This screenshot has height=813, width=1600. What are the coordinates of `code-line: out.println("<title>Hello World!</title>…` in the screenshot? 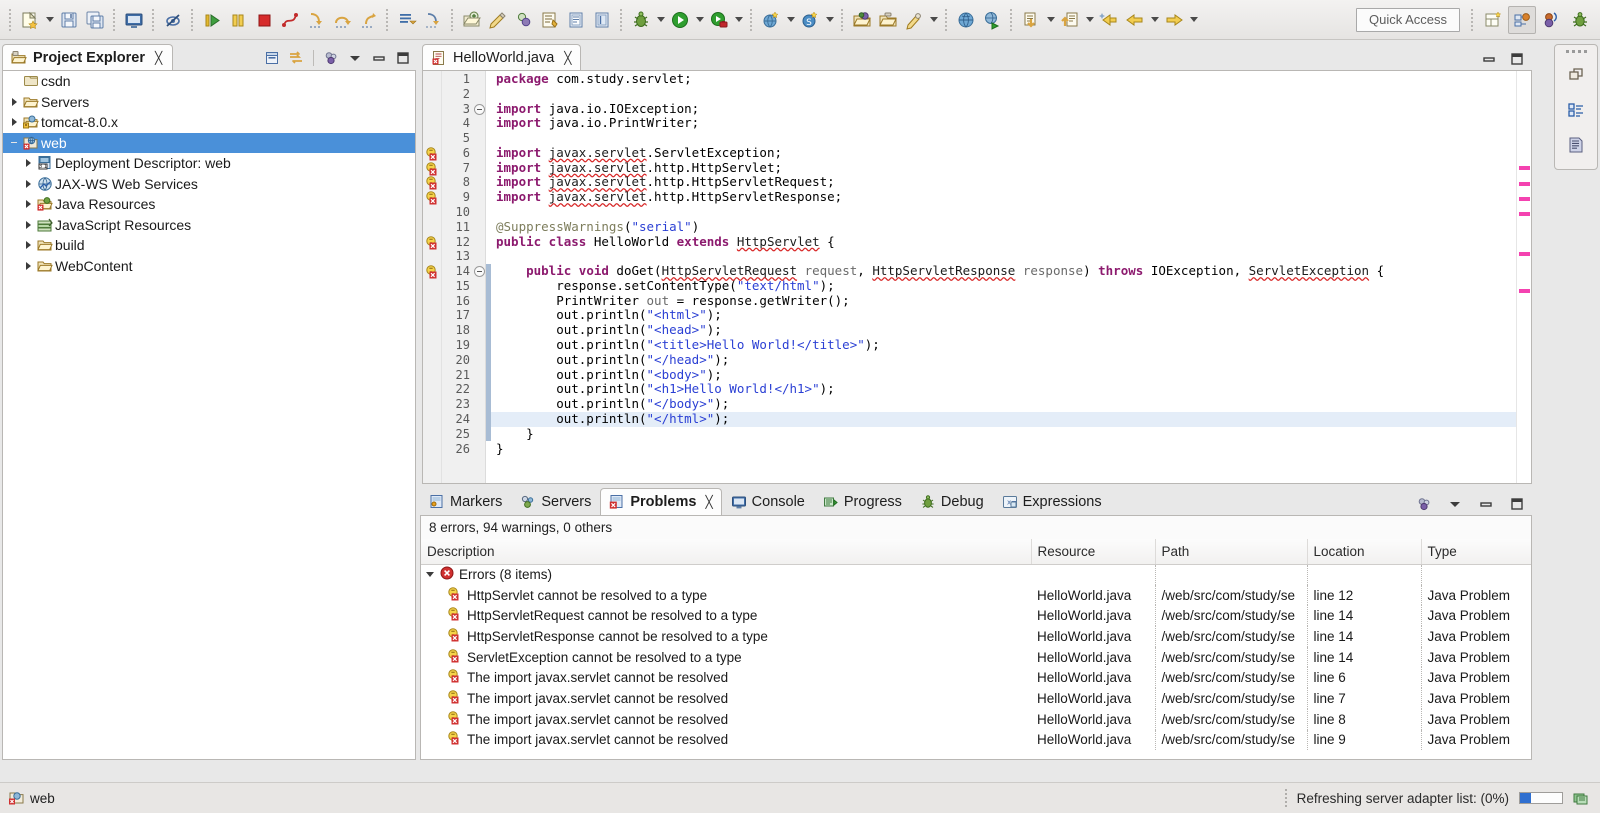 It's located at (1003, 345).